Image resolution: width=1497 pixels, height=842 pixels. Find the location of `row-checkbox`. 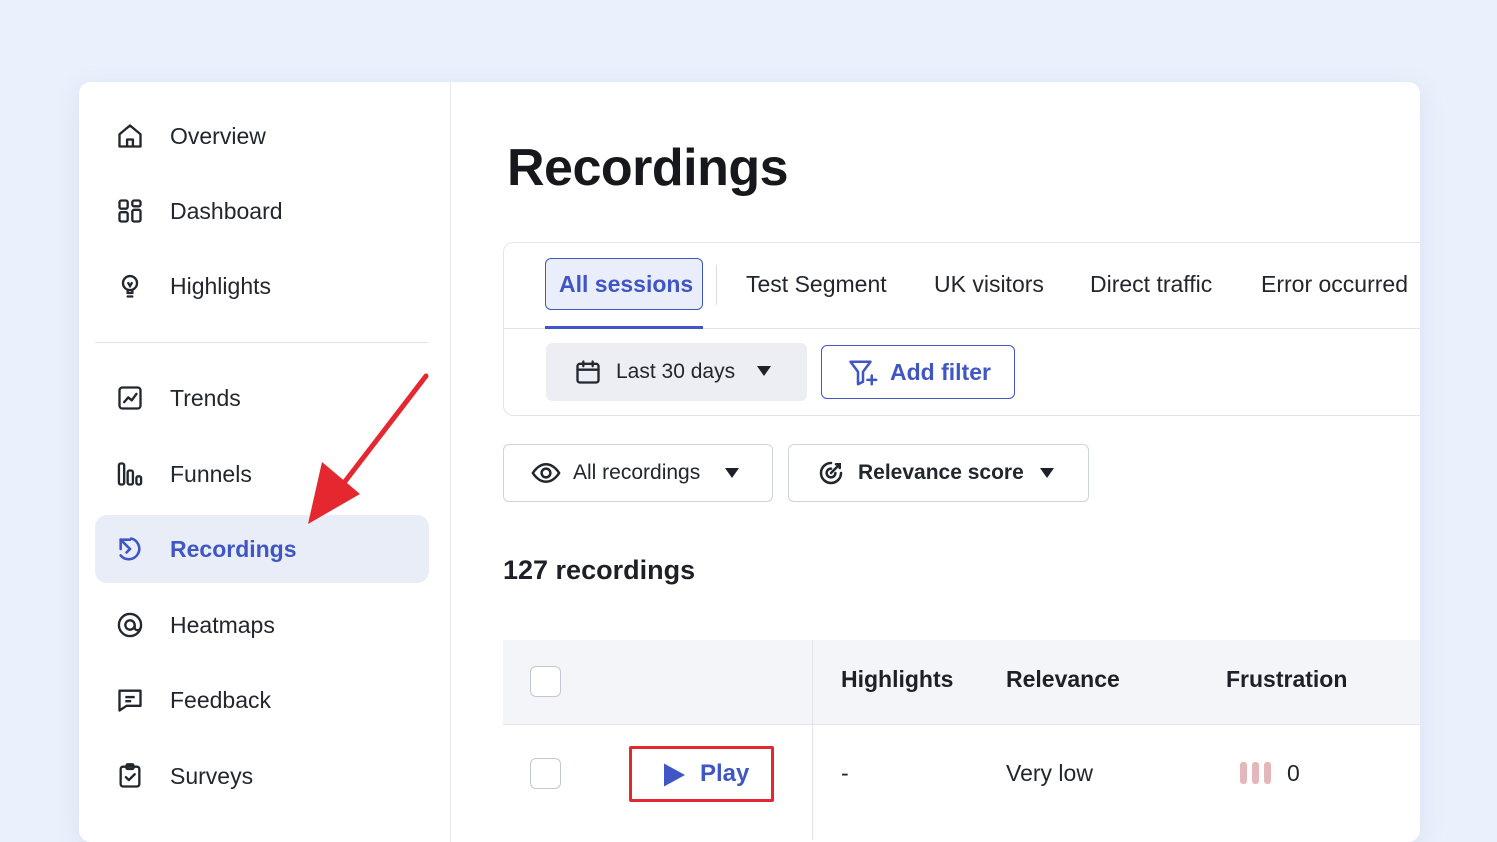

row-checkbox is located at coordinates (545, 773).